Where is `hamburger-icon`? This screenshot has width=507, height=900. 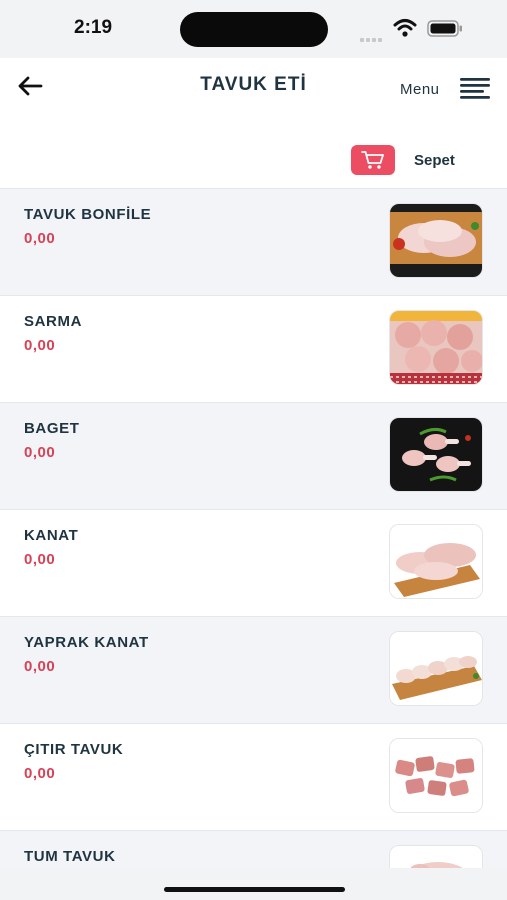 hamburger-icon is located at coordinates (475, 88).